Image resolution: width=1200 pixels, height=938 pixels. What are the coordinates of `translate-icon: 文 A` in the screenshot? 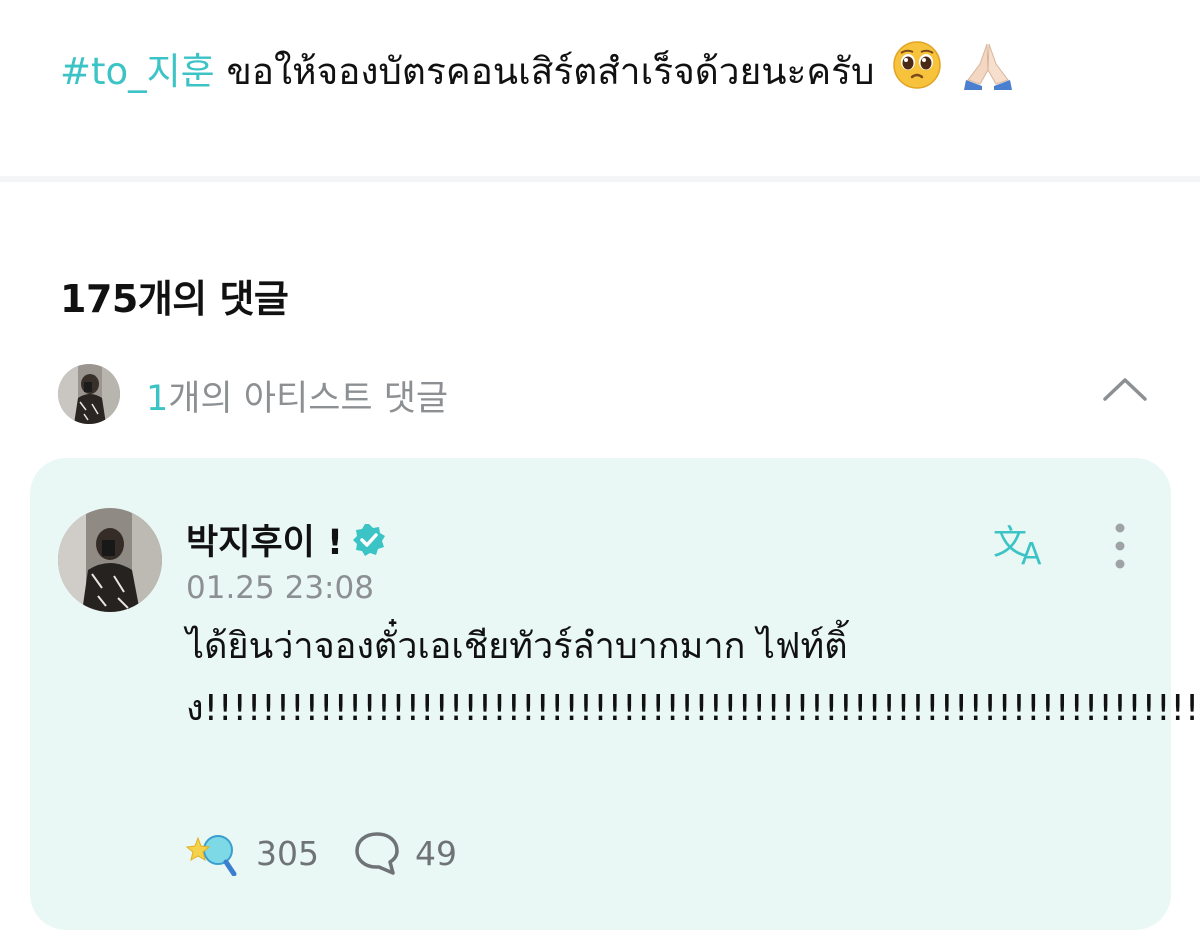 It's located at (1023, 544).